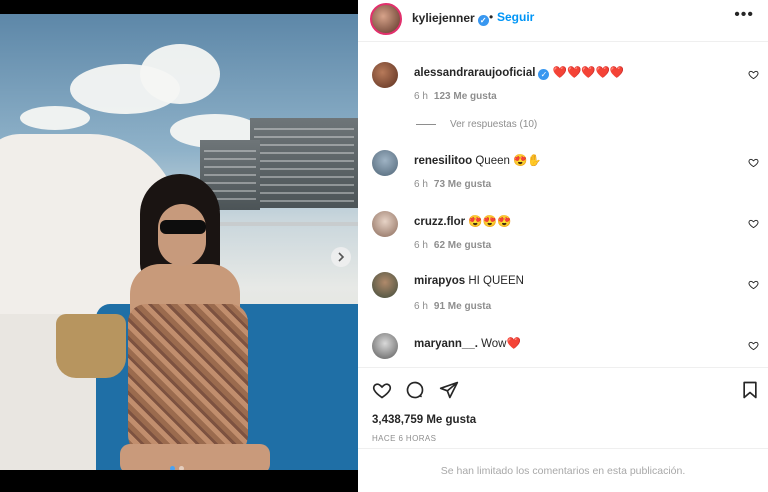 The width and height of the screenshot is (768, 492). I want to click on view-replies-button: Ver respuestas (10), so click(476, 124).